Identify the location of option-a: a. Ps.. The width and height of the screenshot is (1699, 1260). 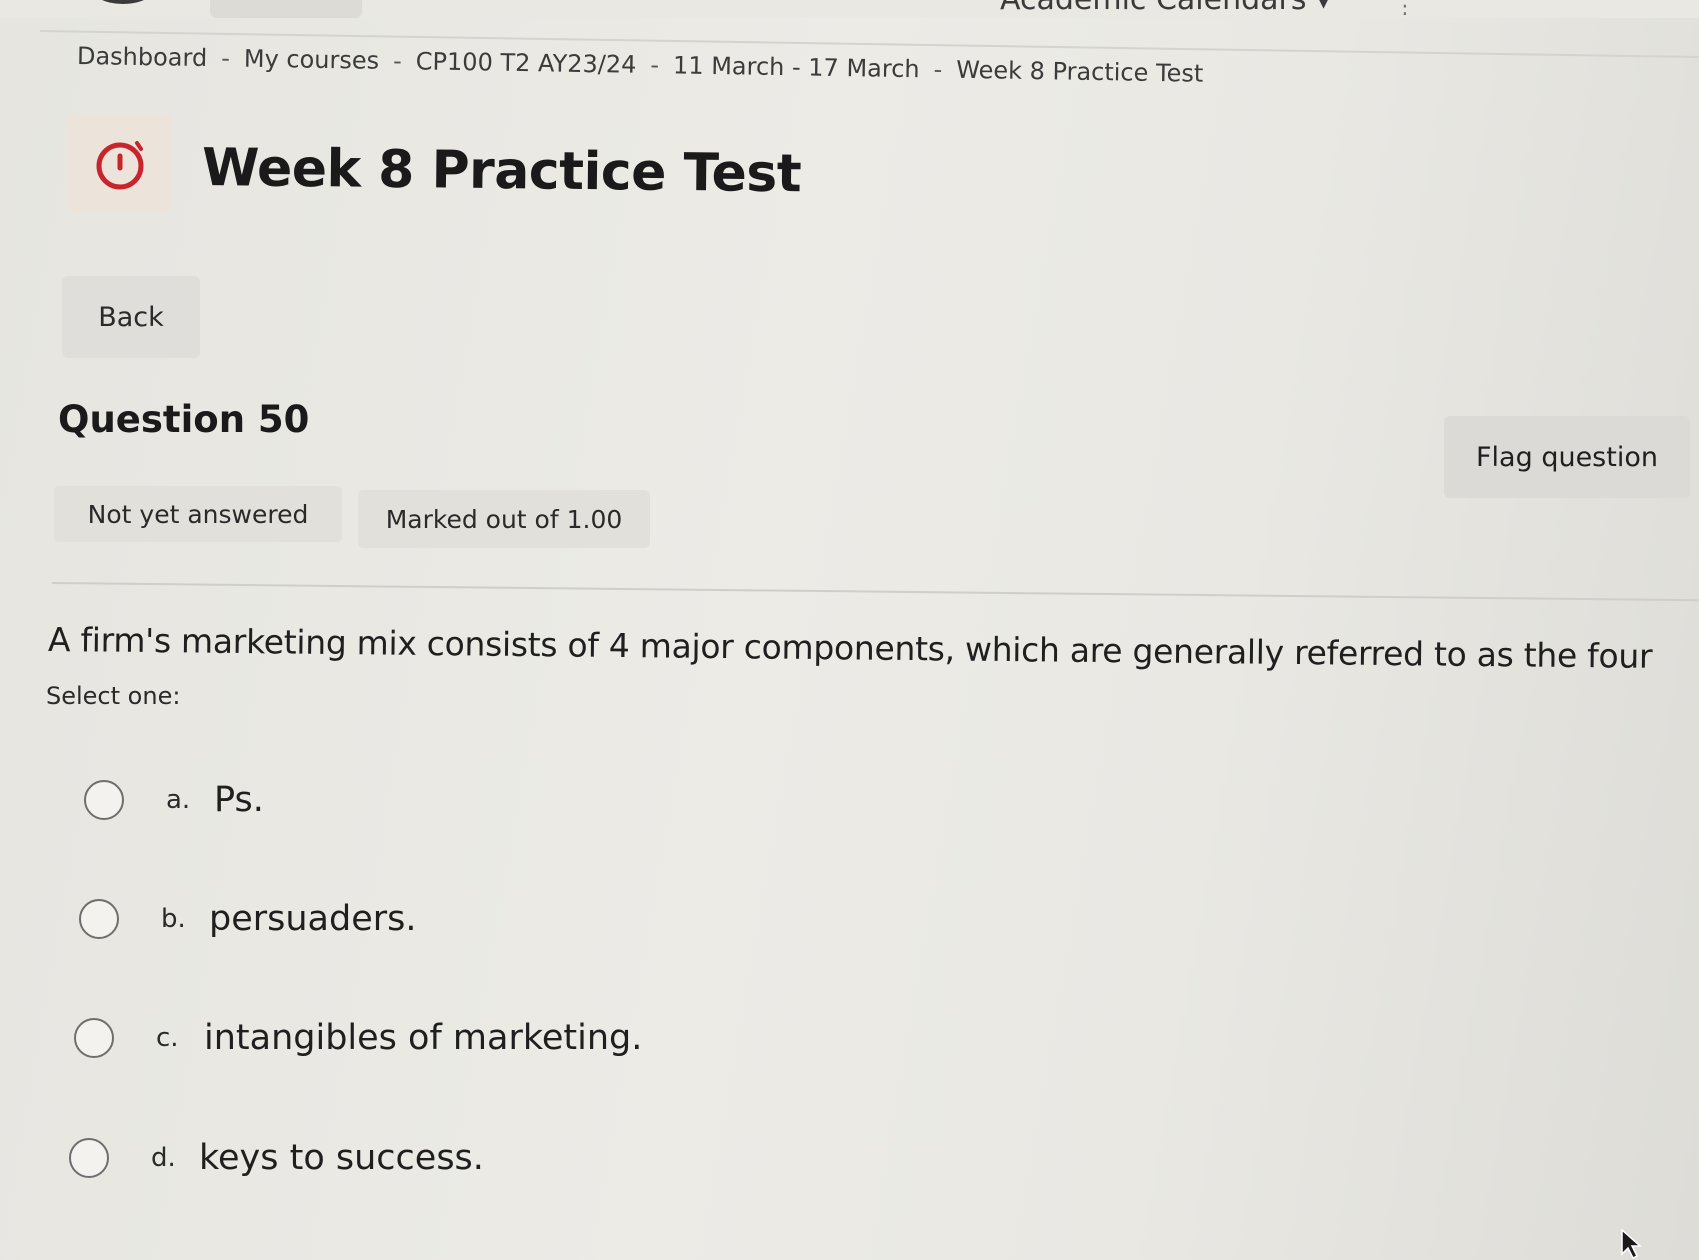
(174, 800).